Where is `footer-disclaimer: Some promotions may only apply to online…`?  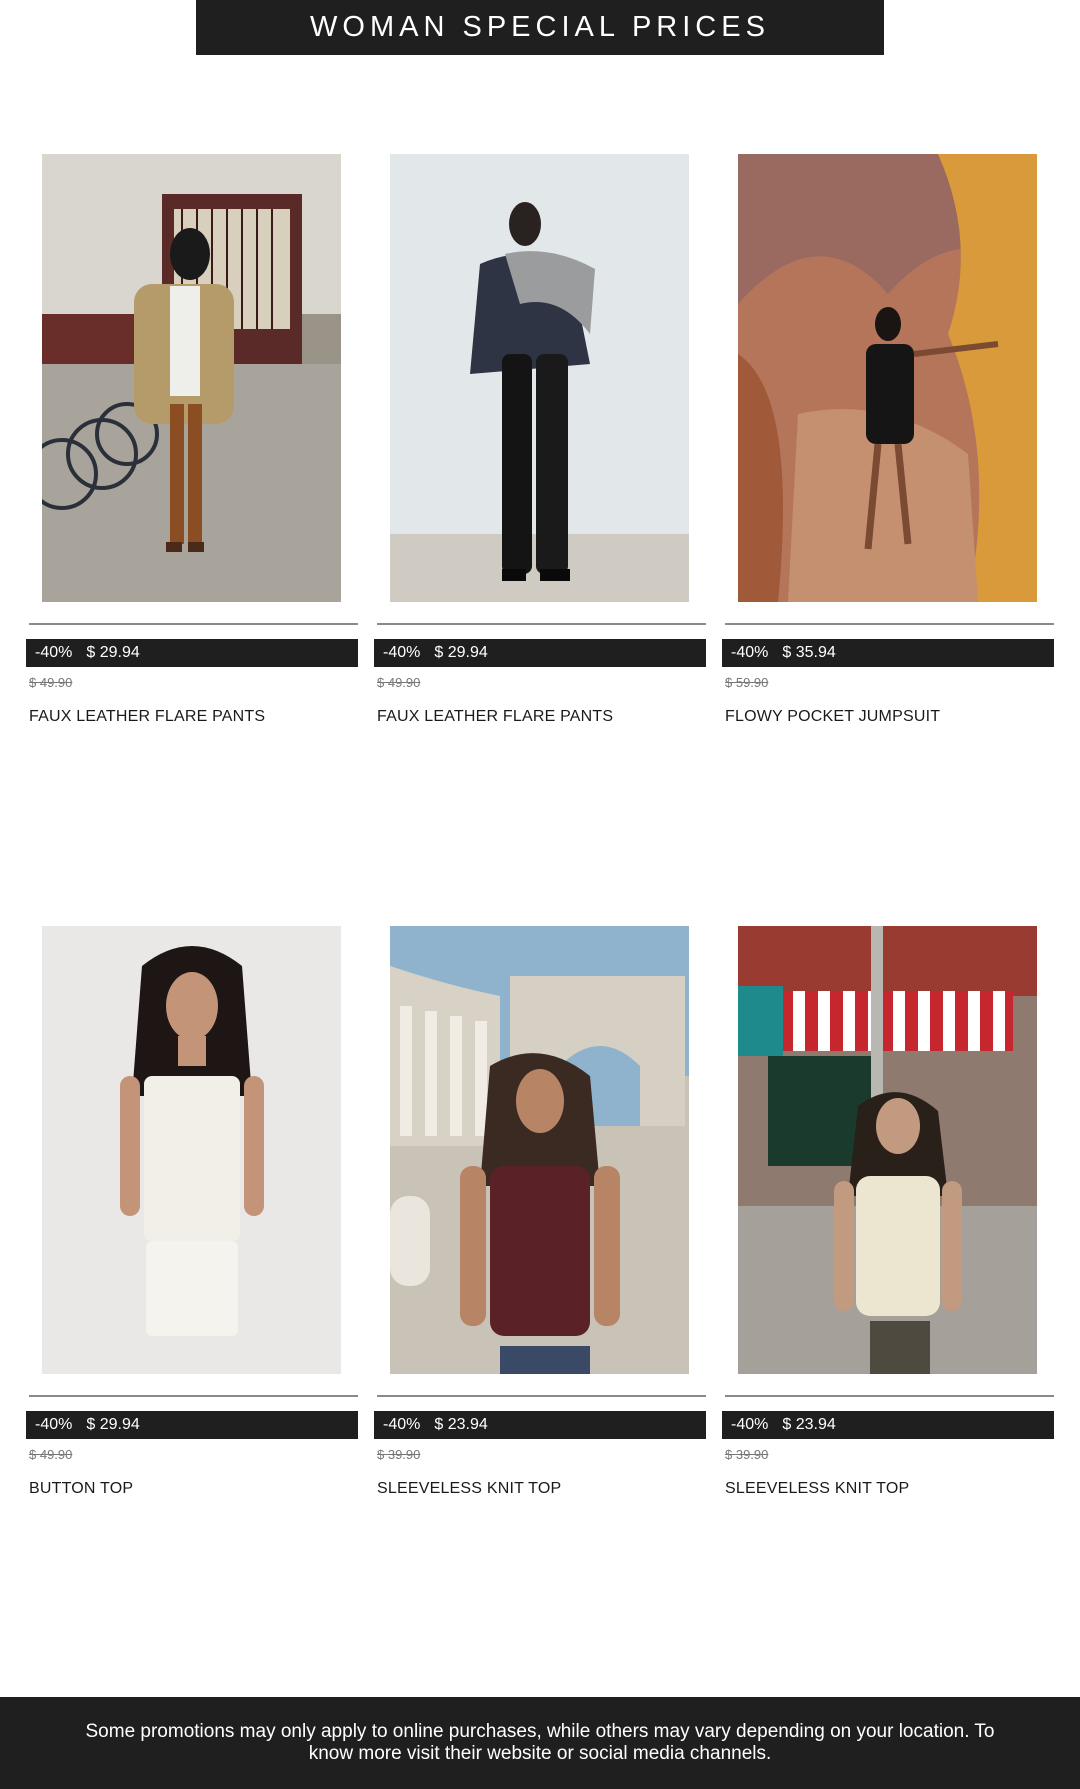
footer-disclaimer: Some promotions may only apply to online… is located at coordinates (540, 1743).